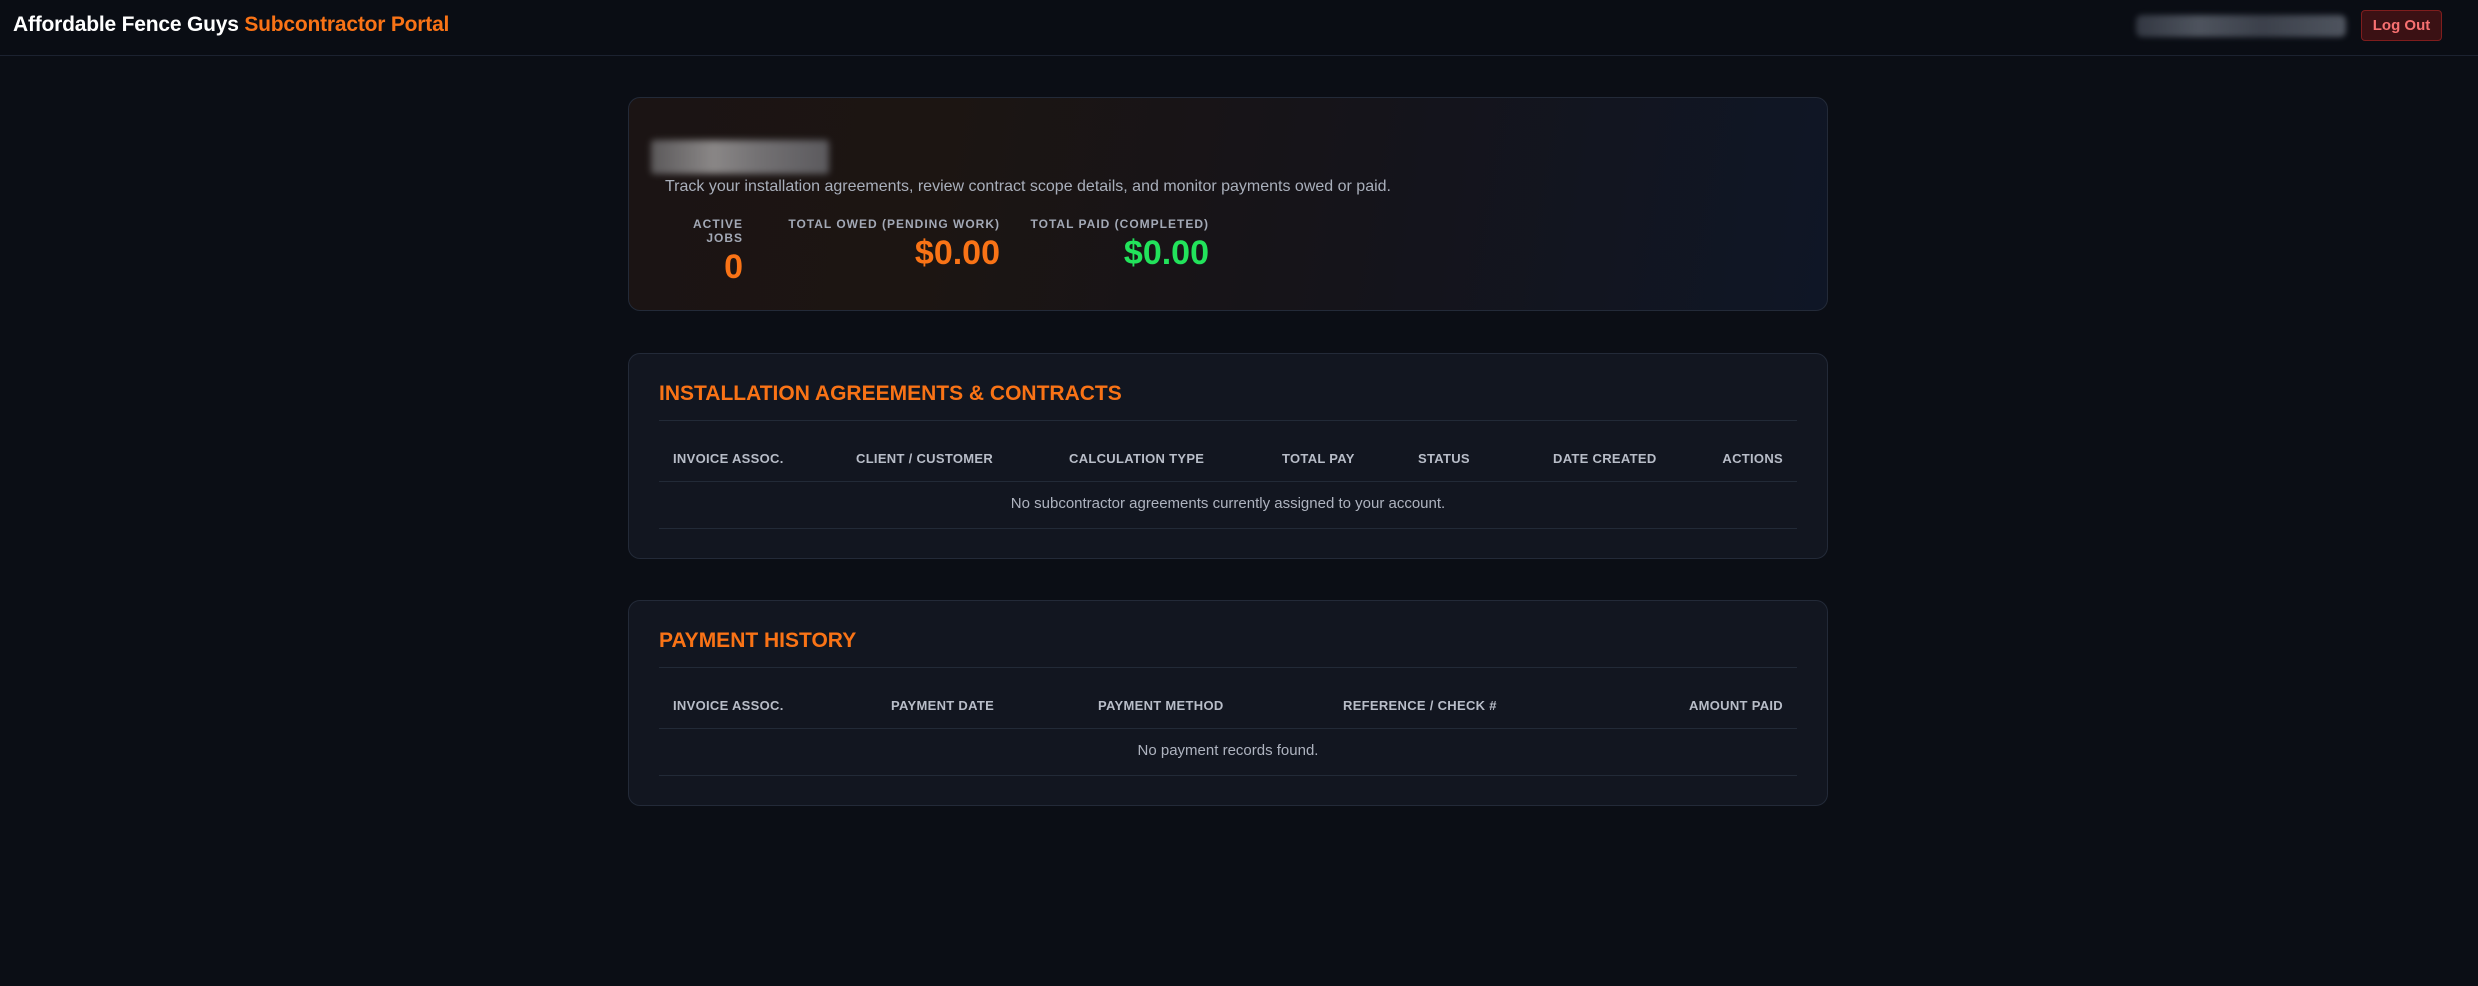 This screenshot has height=986, width=2478. I want to click on section-title: INSTALLATION AGREEMENTS & CONTRACTS, so click(890, 393).